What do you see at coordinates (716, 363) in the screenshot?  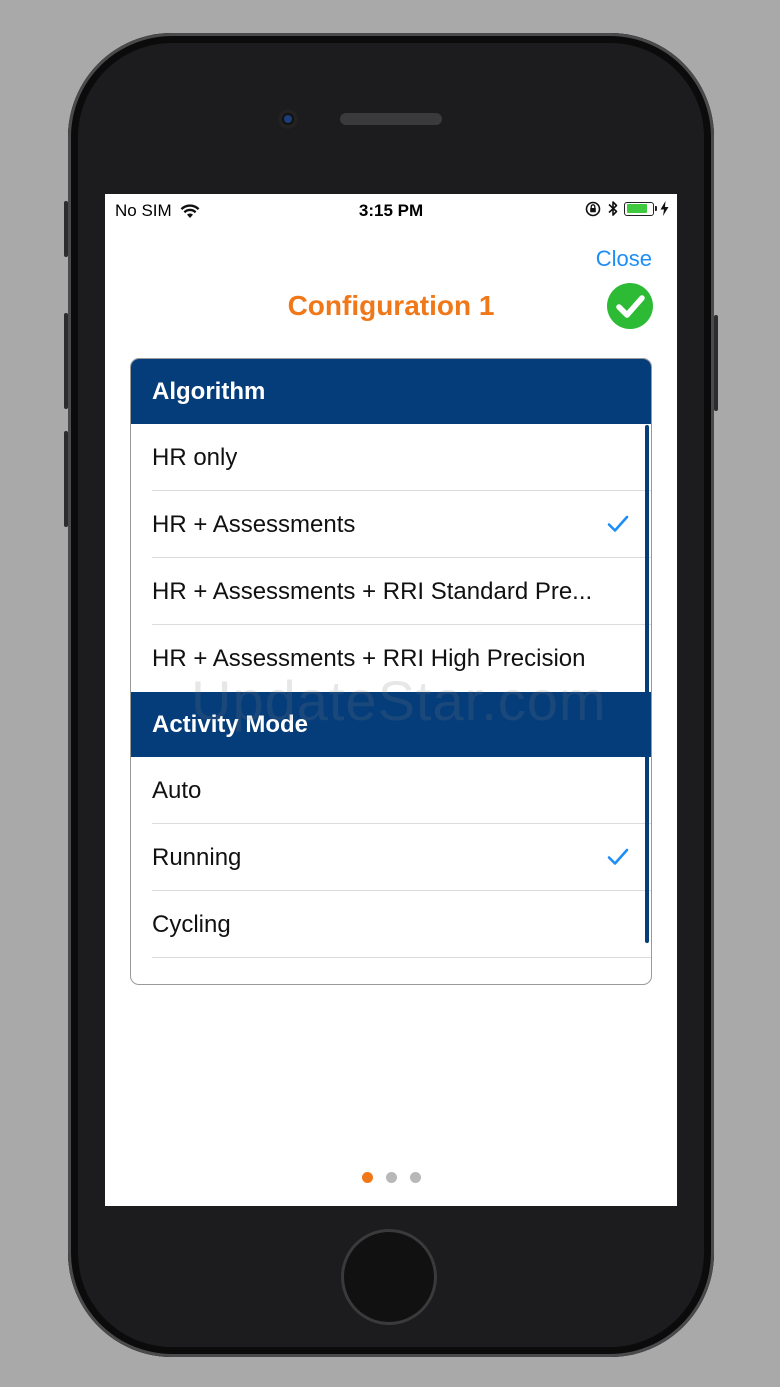 I see `power-button` at bounding box center [716, 363].